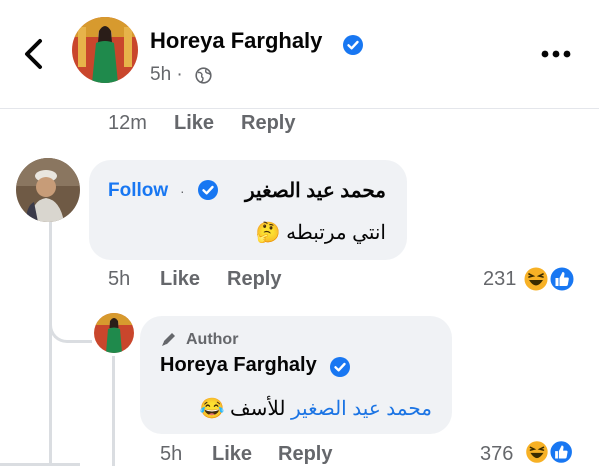 Image resolution: width=599 pixels, height=471 pixels. What do you see at coordinates (171, 454) in the screenshot?
I see `reply-time: 5h` at bounding box center [171, 454].